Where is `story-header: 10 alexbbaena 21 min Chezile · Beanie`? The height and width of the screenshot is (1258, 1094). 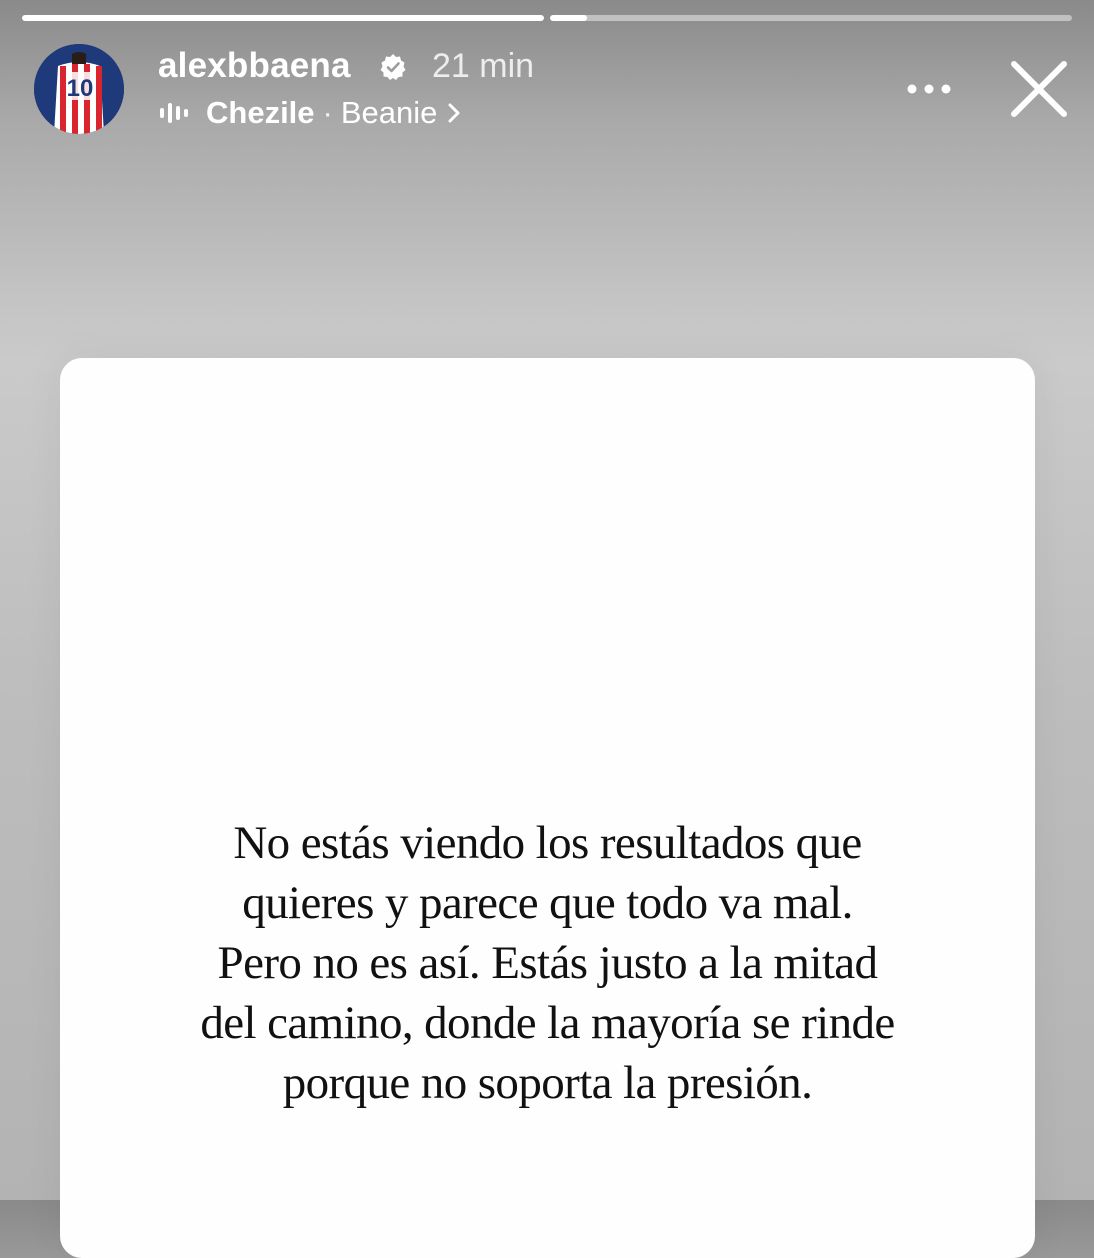
story-header: 10 alexbbaena 21 min Chezile · Beanie is located at coordinates (553, 90).